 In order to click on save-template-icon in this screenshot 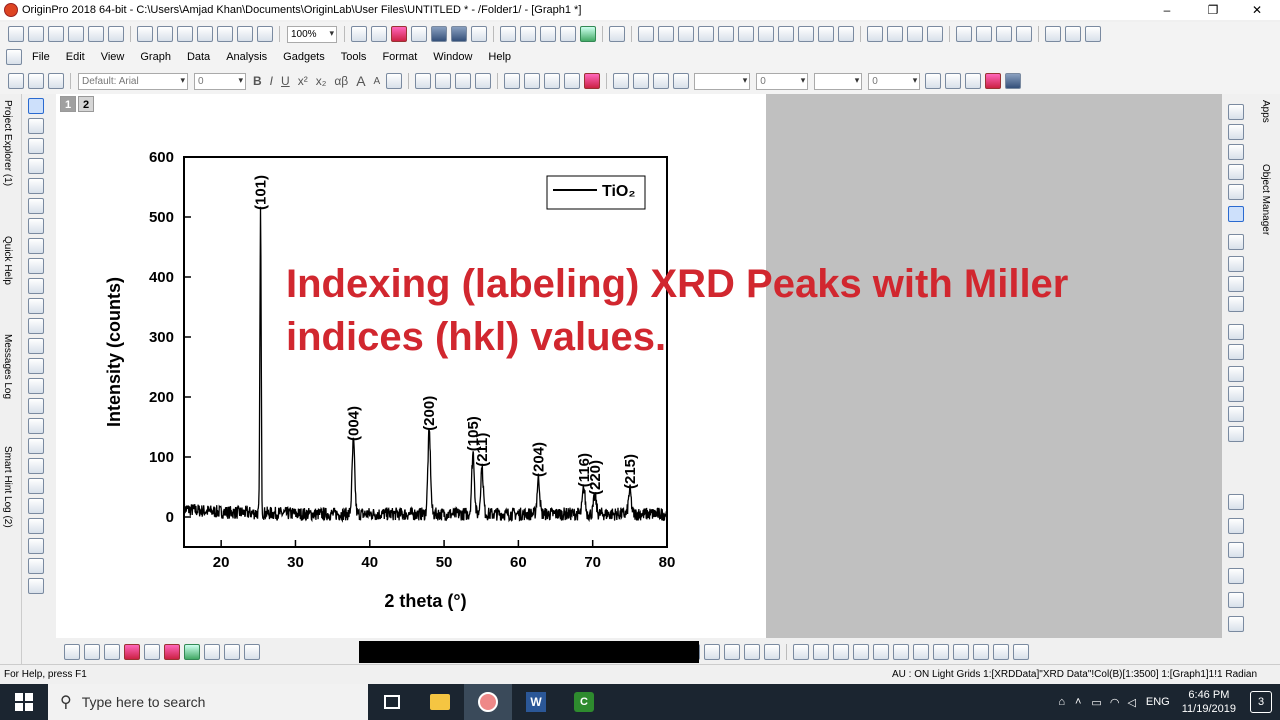, I will do `click(205, 34)`.